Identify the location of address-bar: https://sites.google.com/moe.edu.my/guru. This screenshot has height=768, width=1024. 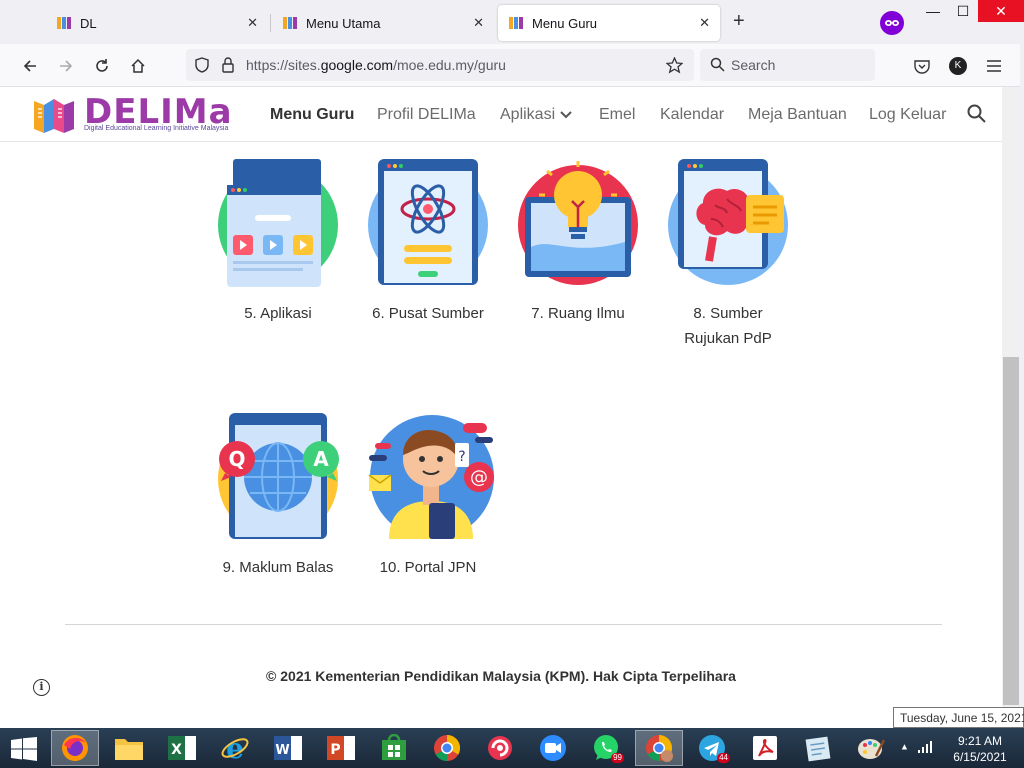
(440, 65).